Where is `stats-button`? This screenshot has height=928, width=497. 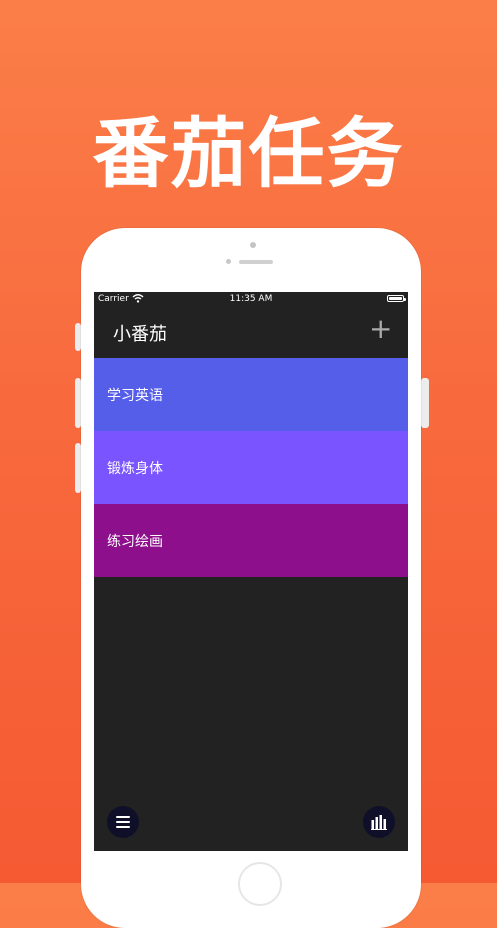
stats-button is located at coordinates (379, 822).